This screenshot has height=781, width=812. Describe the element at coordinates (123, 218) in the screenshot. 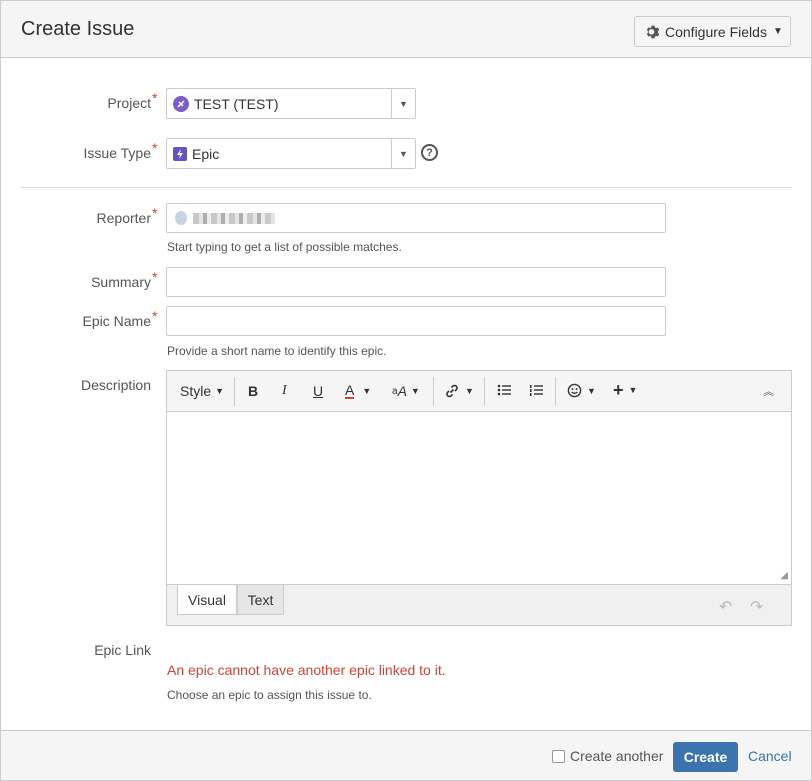

I see `reporter-label: Reporter` at that location.